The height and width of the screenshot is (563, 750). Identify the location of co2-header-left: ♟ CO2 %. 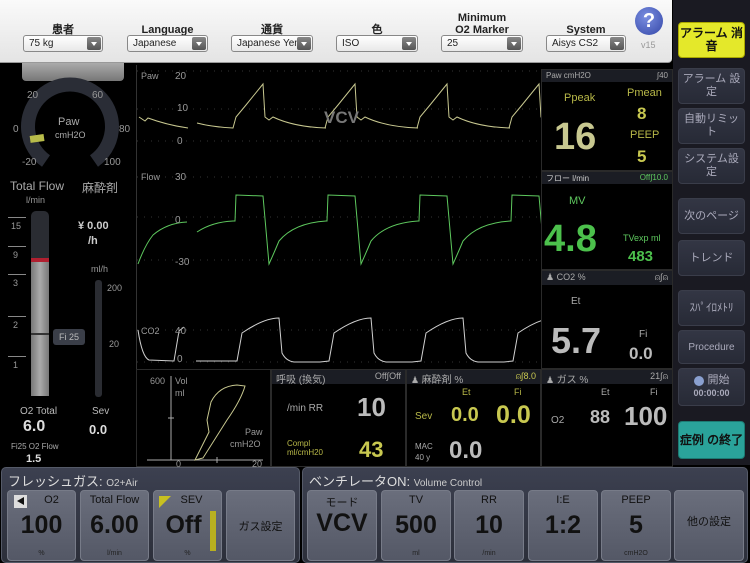
(566, 278).